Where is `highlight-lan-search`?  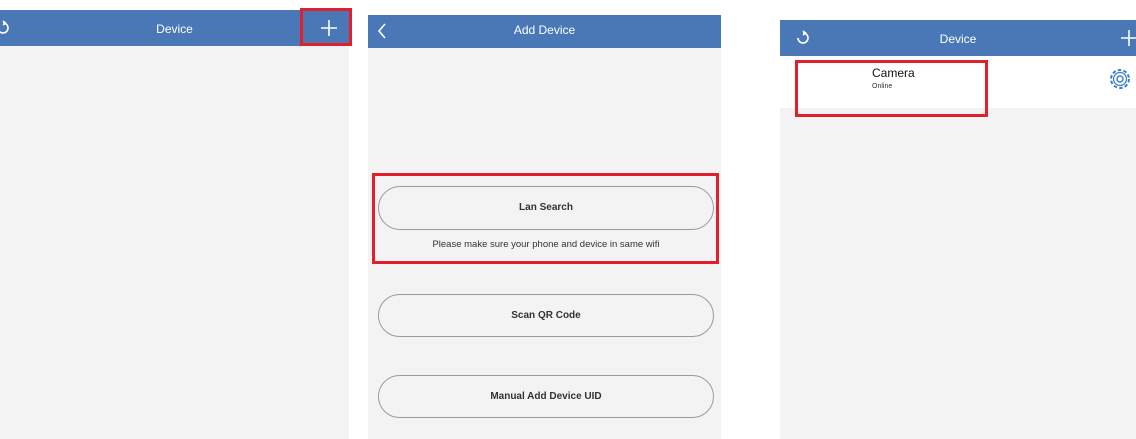 highlight-lan-search is located at coordinates (545, 218).